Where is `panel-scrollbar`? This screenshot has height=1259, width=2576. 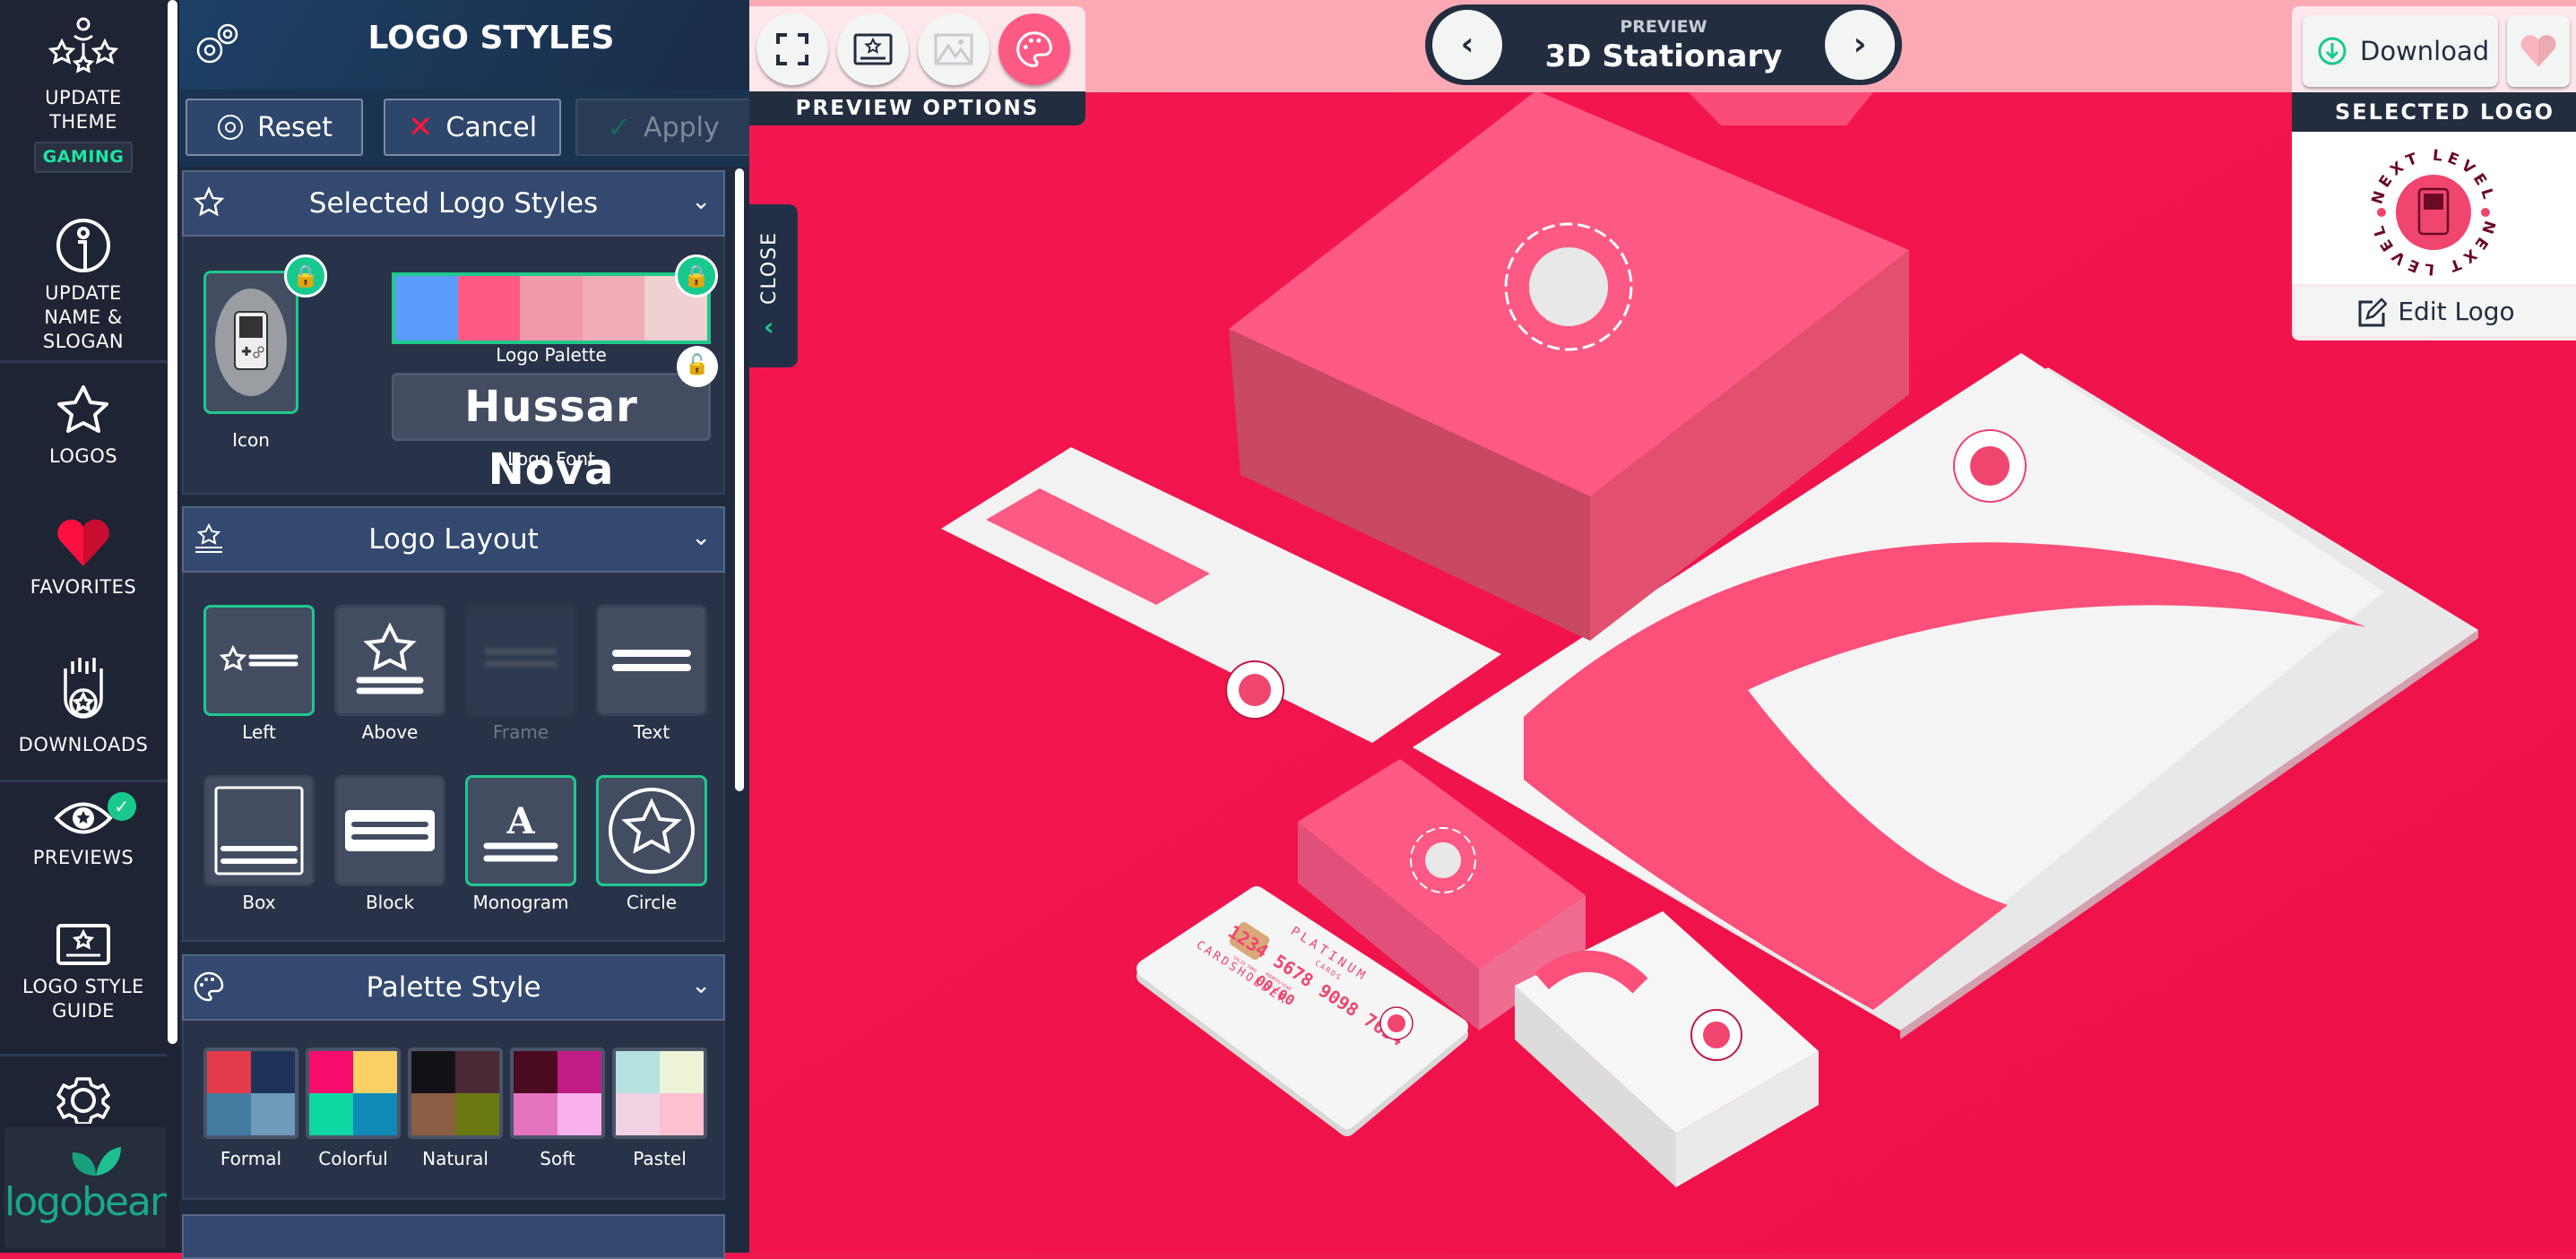 panel-scrollbar is located at coordinates (739, 479).